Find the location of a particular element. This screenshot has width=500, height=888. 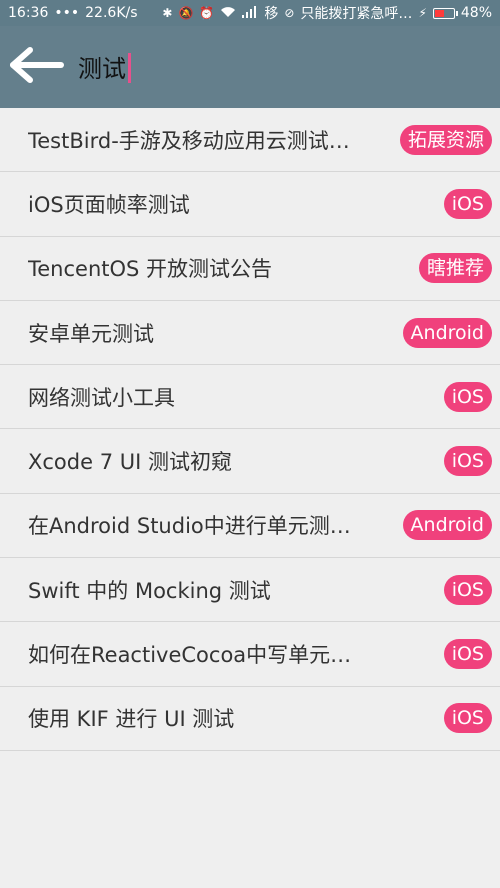

app-bar: 测试 is located at coordinates (250, 67).